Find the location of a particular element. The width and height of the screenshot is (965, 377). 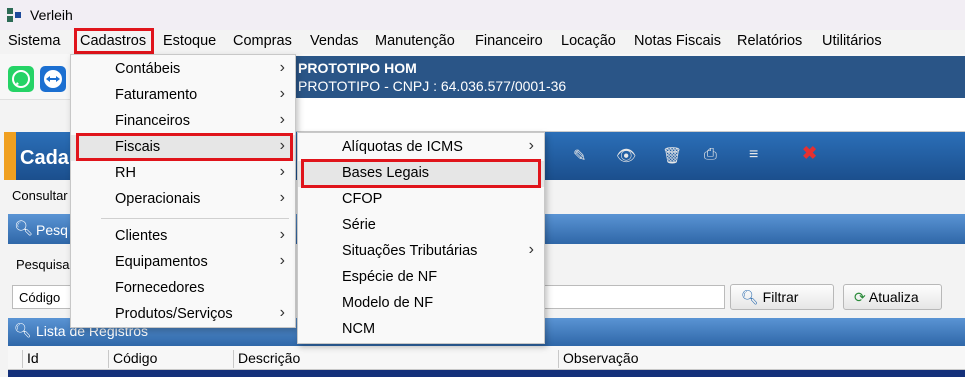

search-icon: 🔍︎ is located at coordinates (24, 228).